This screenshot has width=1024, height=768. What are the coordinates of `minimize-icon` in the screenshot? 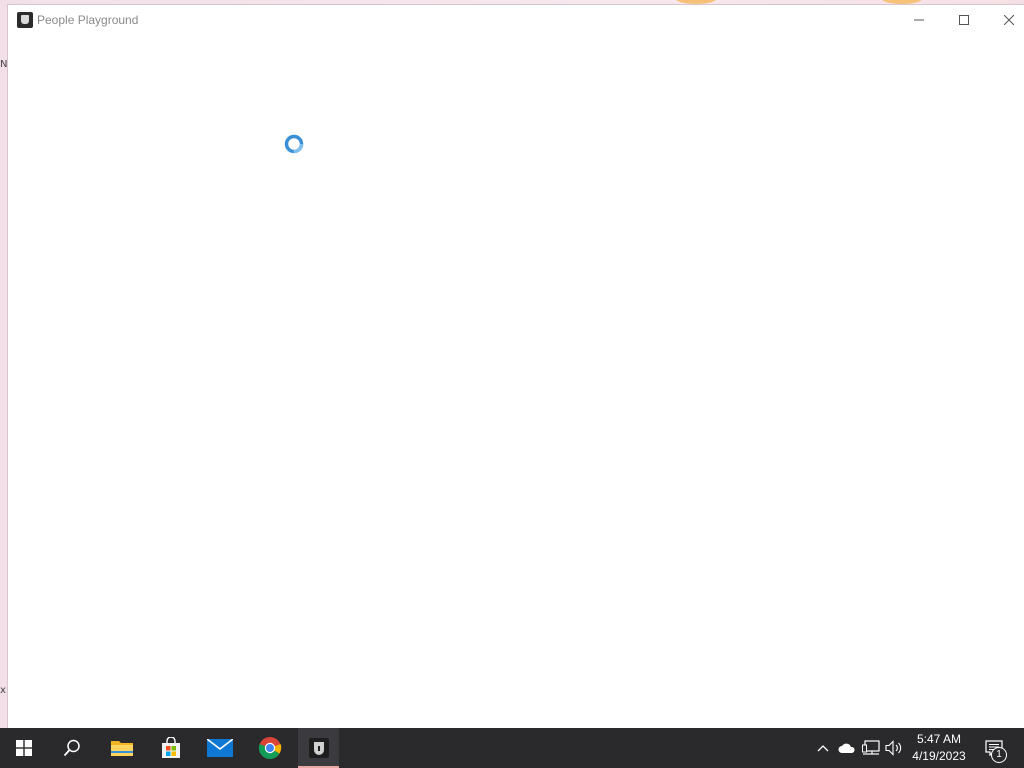 It's located at (919, 20).